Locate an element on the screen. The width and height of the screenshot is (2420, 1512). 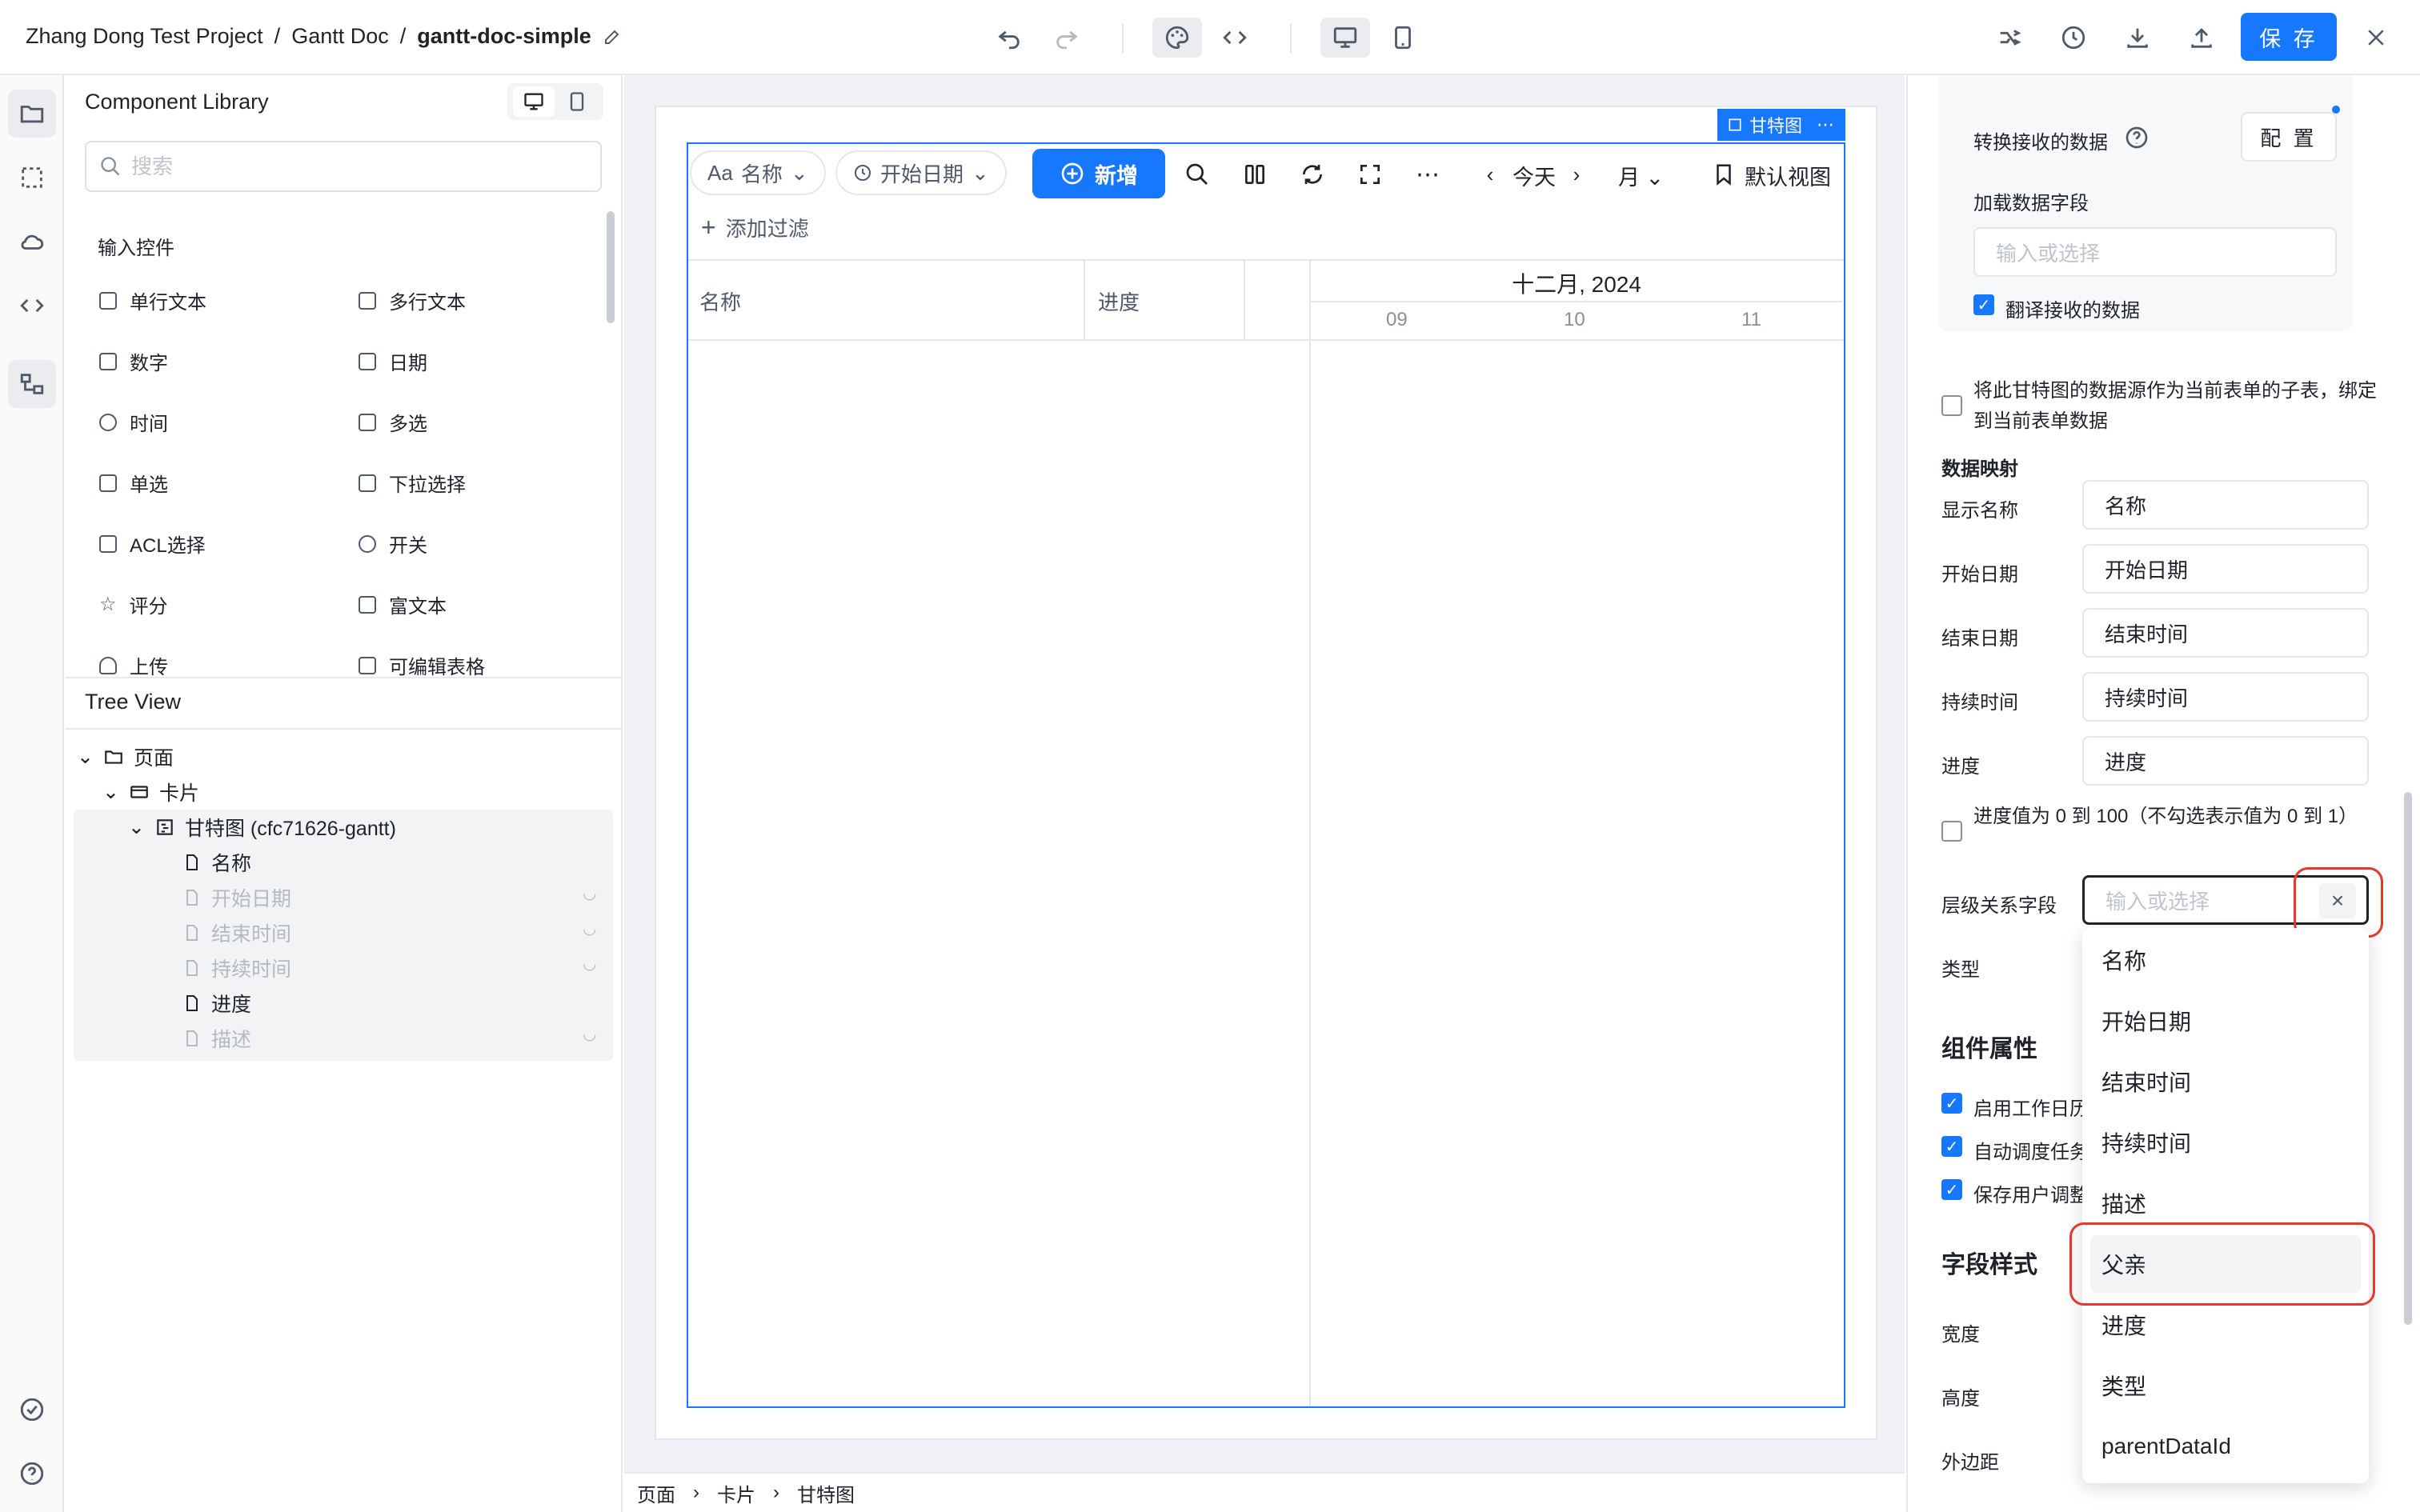
mobile-view-button is located at coordinates (1403, 38).